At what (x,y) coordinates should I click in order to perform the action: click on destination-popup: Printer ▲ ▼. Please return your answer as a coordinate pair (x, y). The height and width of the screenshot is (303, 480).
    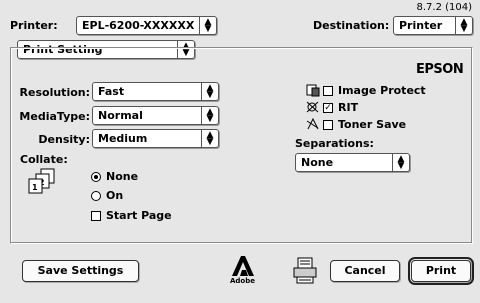
    Looking at the image, I should click on (433, 25).